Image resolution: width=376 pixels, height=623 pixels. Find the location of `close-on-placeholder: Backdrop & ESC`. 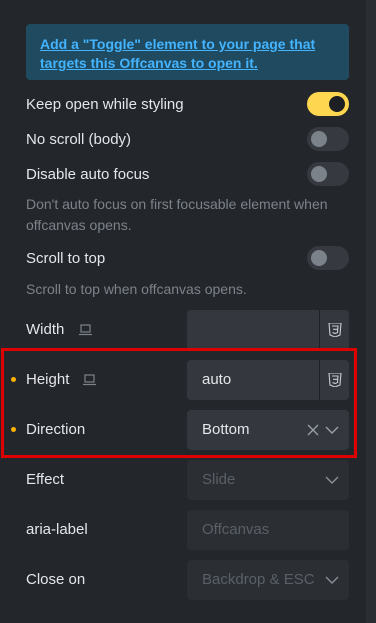

close-on-placeholder: Backdrop & ESC is located at coordinates (258, 579).